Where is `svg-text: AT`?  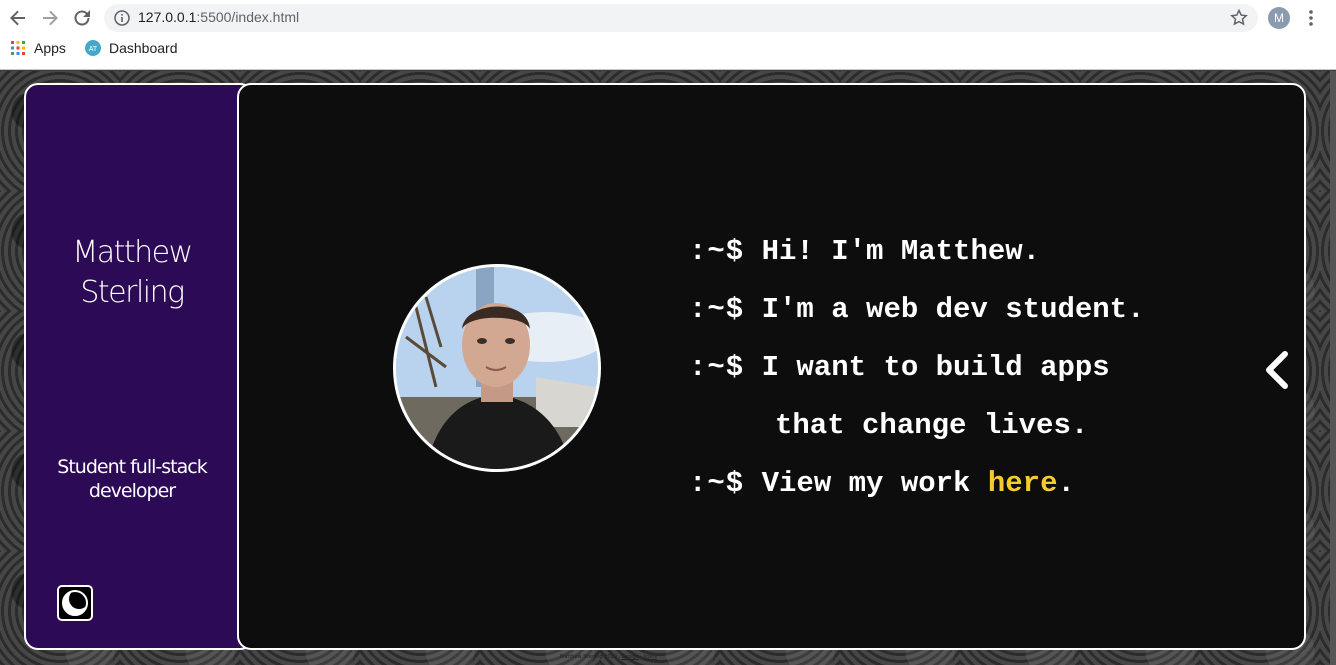 svg-text: AT is located at coordinates (93, 49).